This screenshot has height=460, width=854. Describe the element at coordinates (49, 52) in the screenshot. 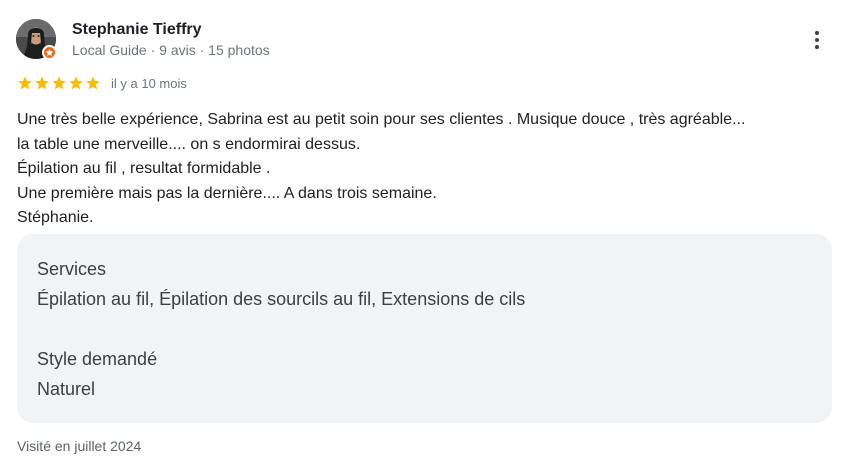

I see `local-guide-star-icon` at that location.